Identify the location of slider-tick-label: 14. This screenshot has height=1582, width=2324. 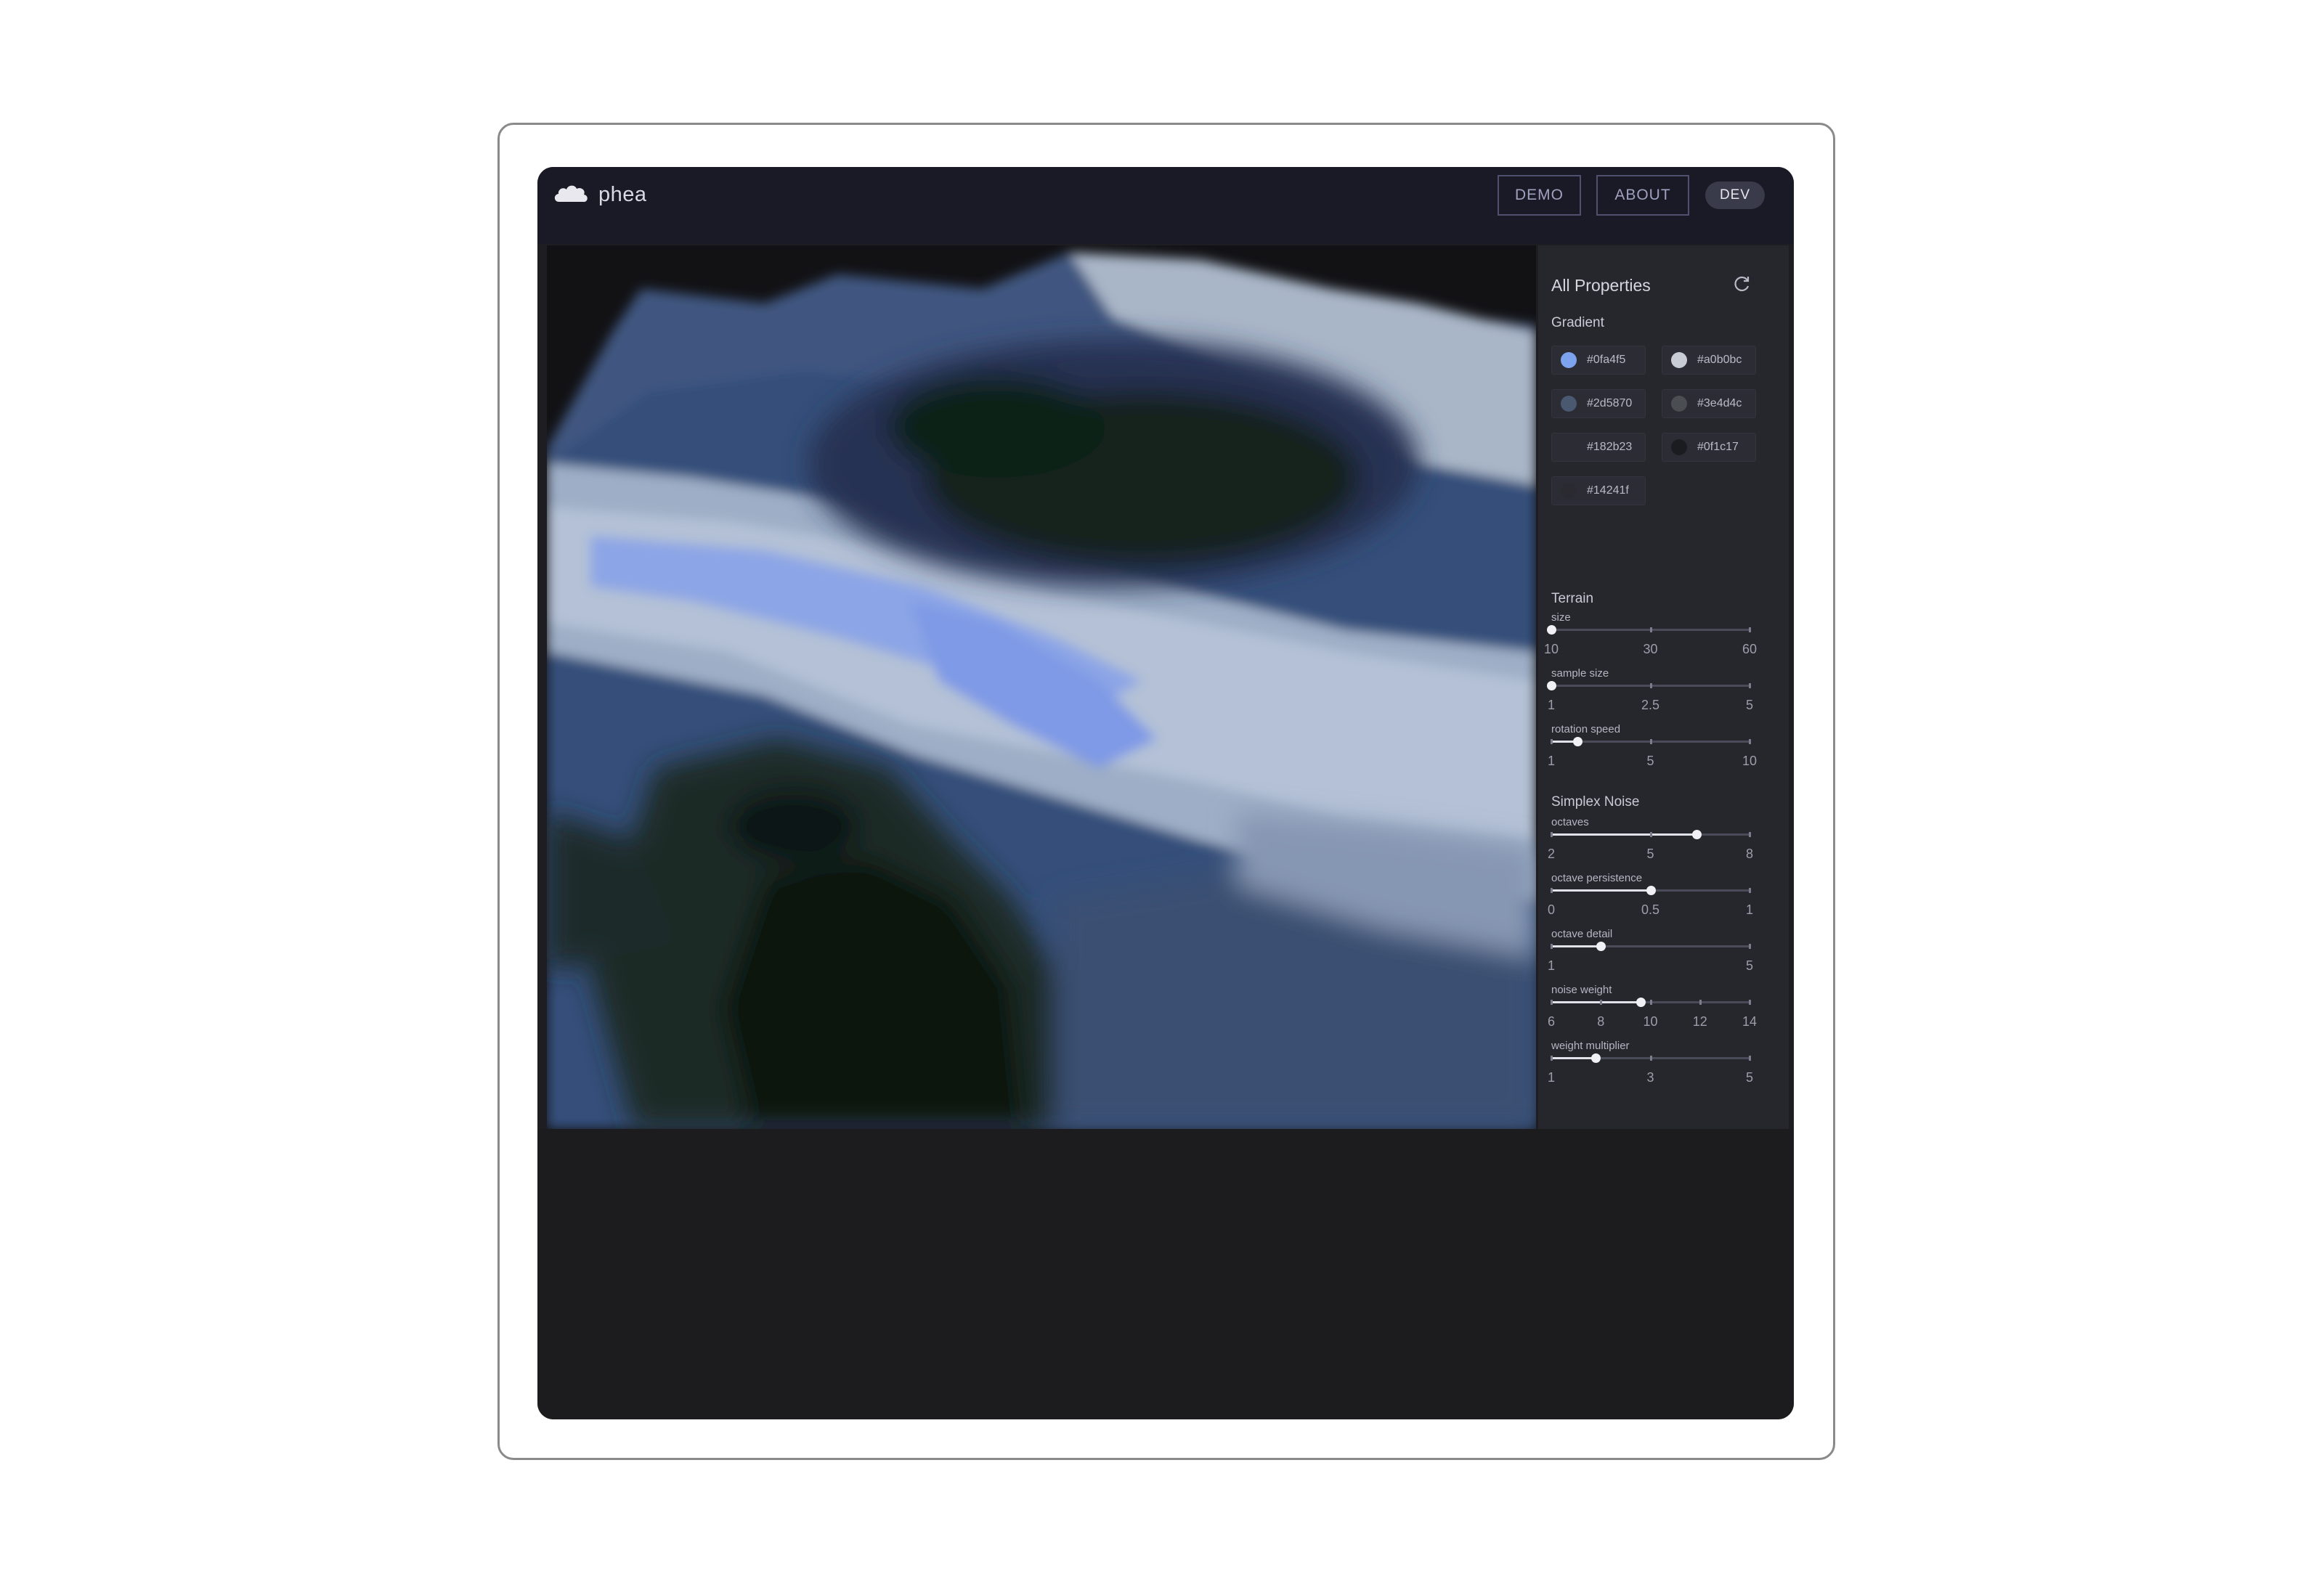
(1750, 1021).